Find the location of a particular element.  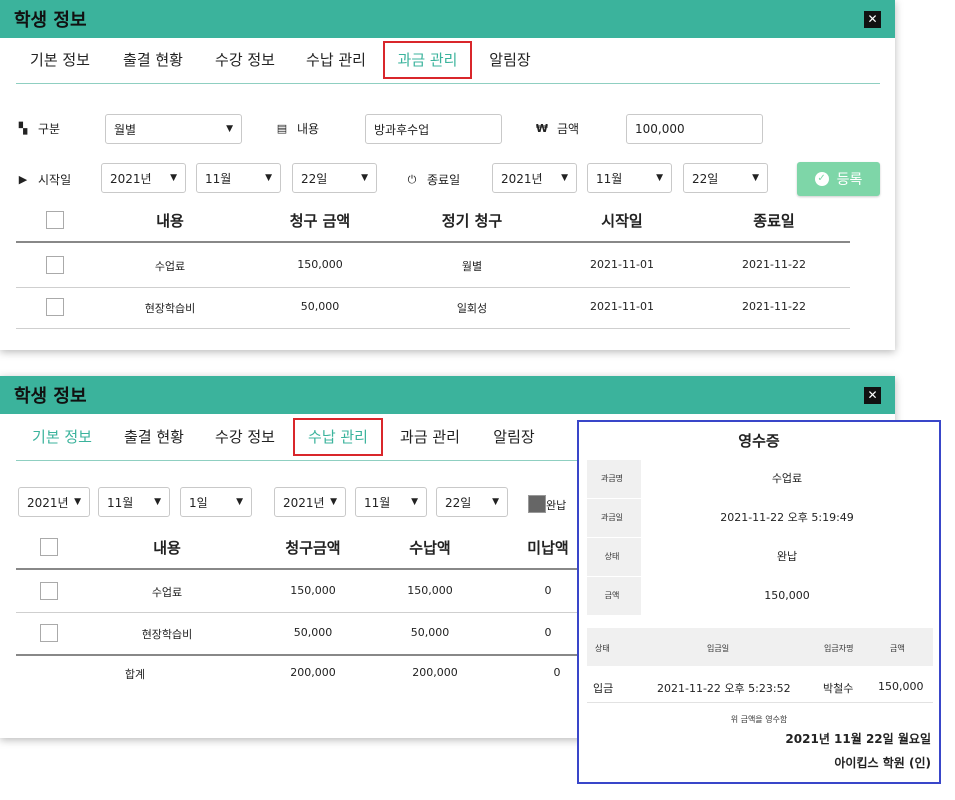

check-icon: ✓ is located at coordinates (821, 179).